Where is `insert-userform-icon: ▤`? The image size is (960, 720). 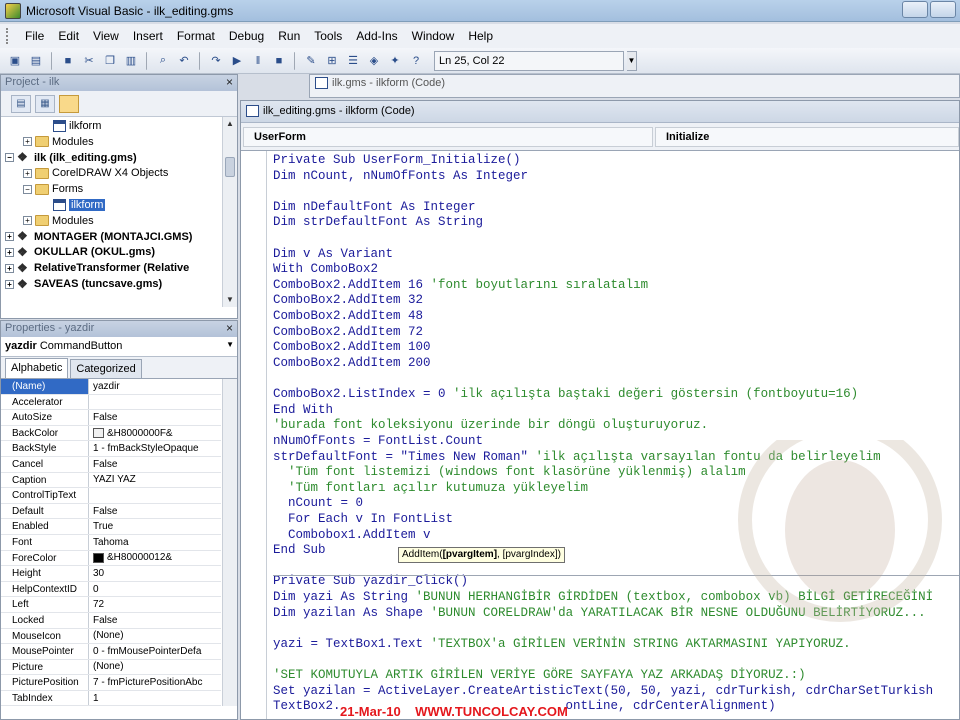 insert-userform-icon: ▤ is located at coordinates (36, 61).